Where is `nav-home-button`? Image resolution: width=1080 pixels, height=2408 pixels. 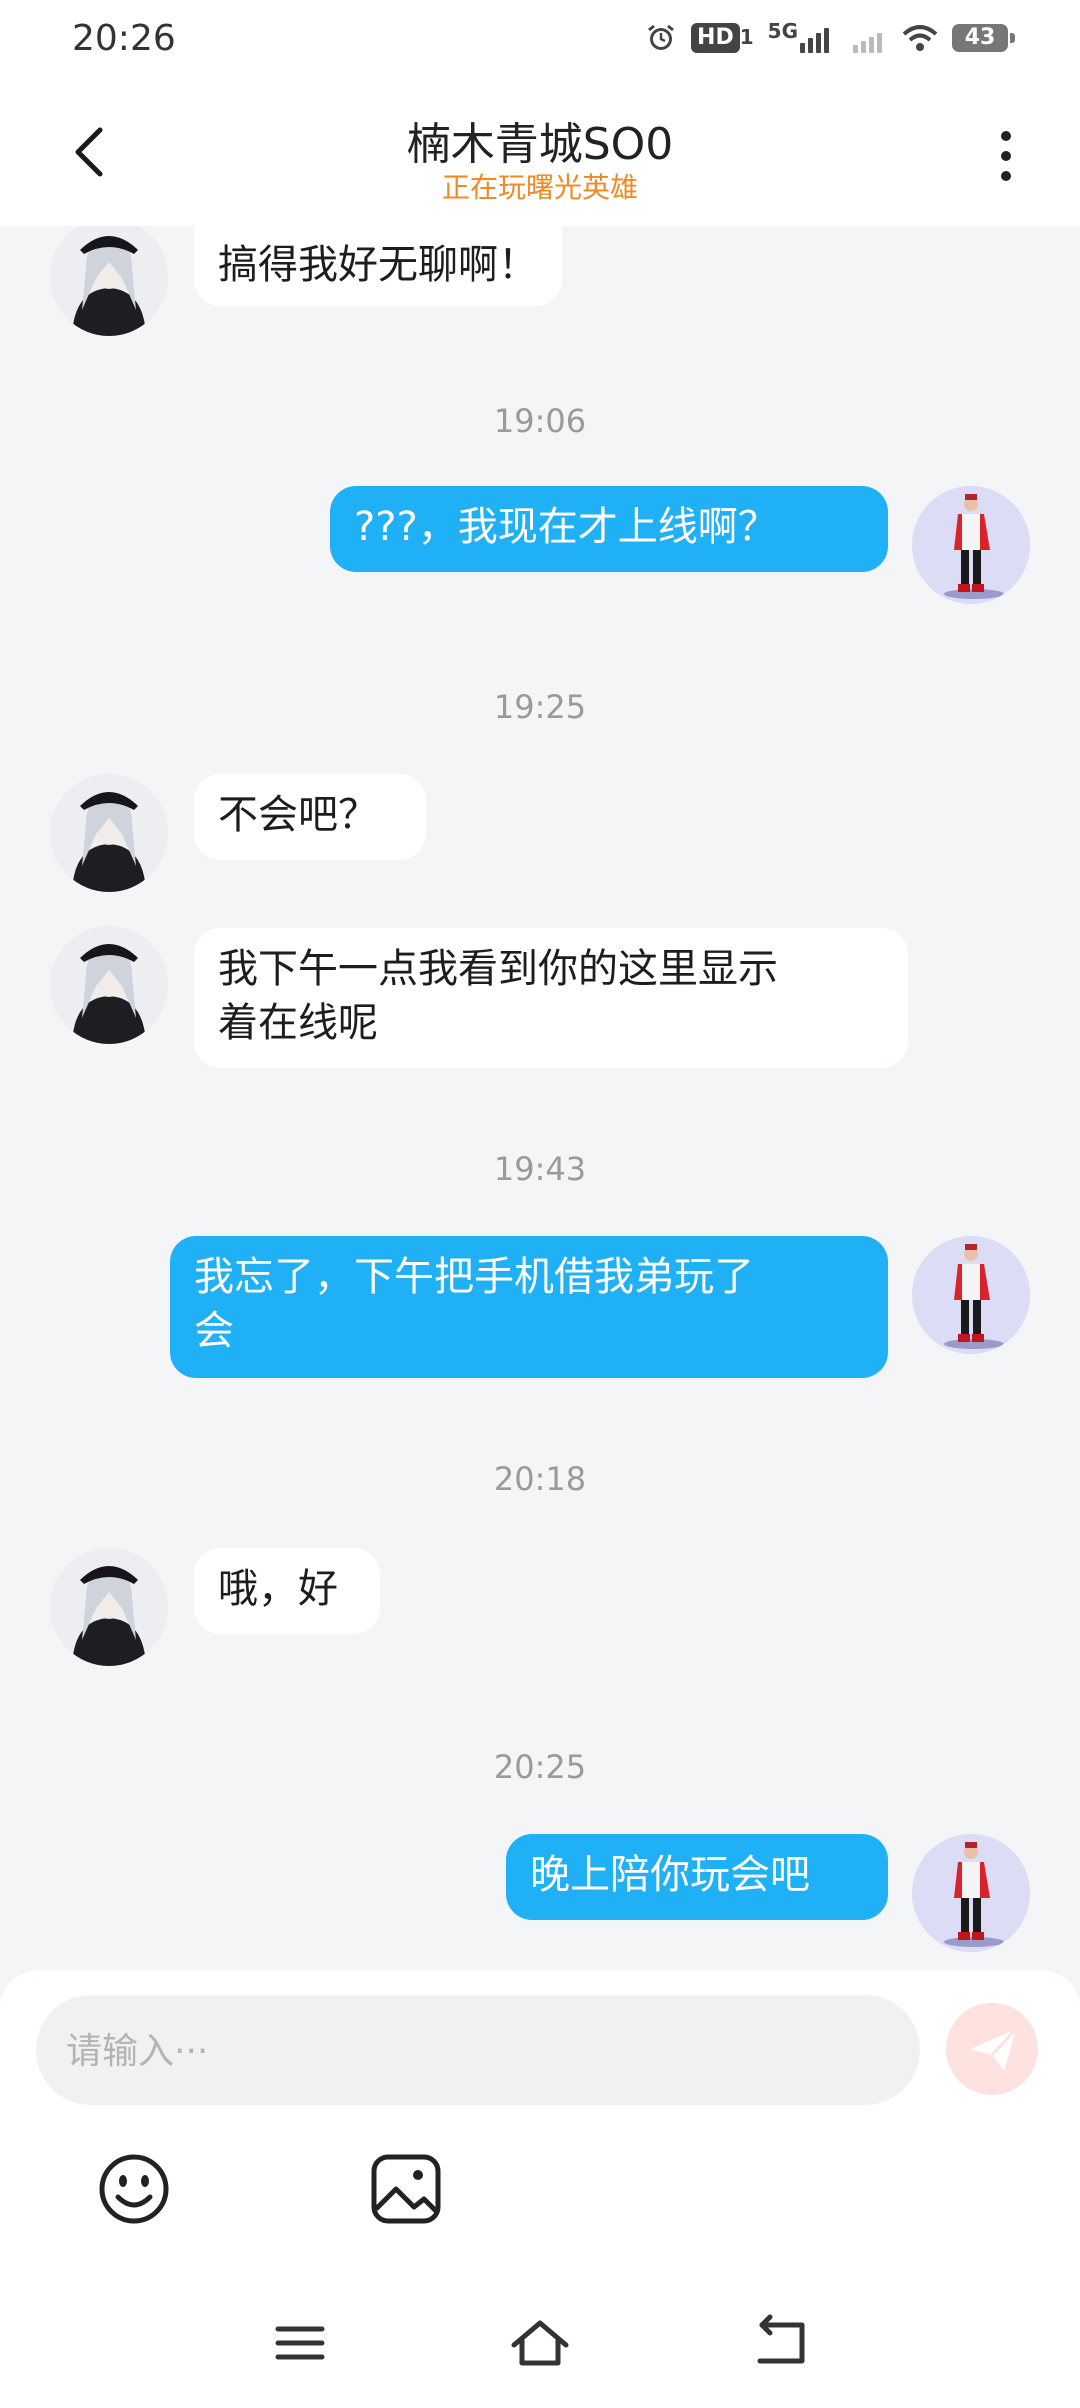
nav-home-button is located at coordinates (540, 2343).